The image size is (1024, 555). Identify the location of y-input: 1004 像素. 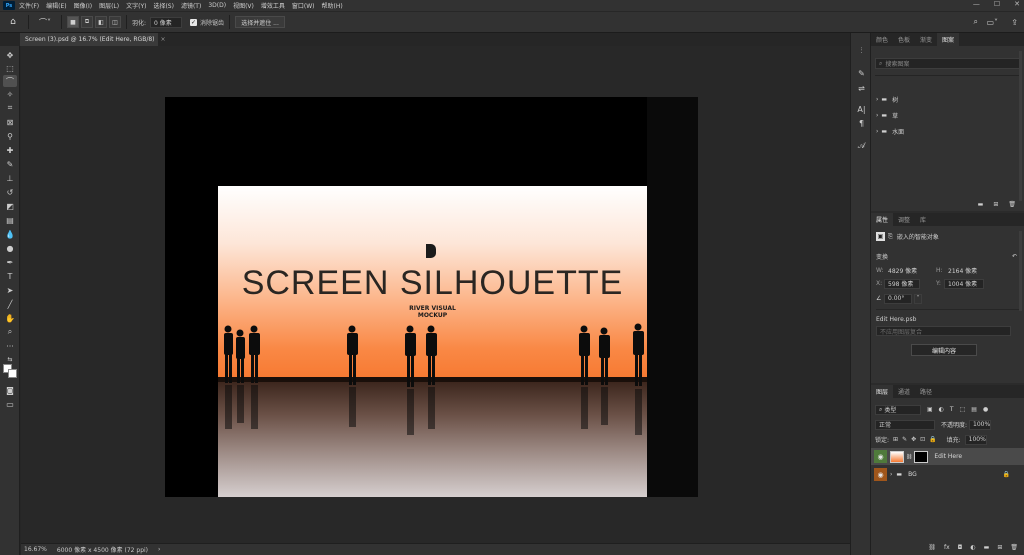
(964, 283).